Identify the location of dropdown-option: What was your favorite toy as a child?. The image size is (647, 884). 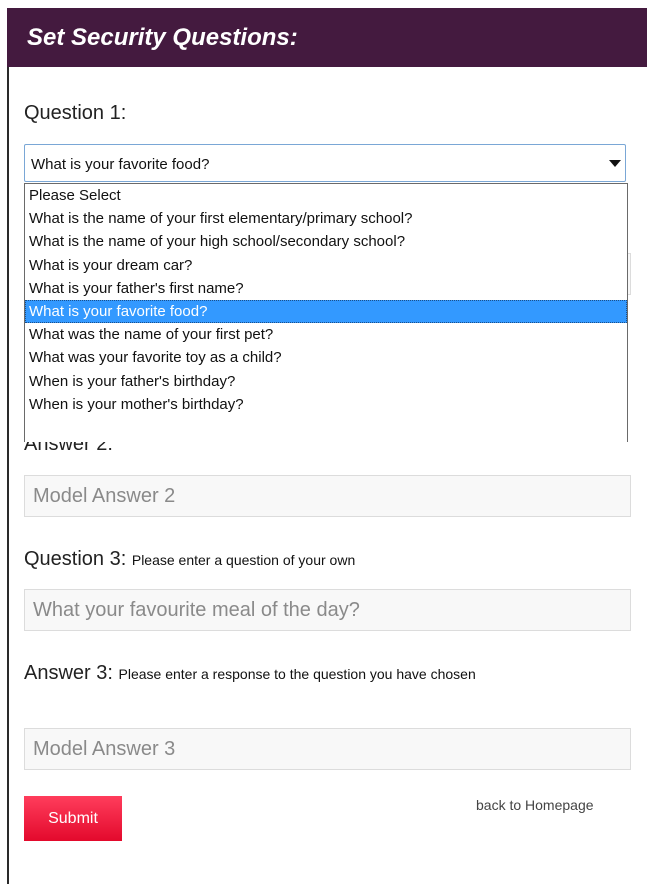
(326, 357).